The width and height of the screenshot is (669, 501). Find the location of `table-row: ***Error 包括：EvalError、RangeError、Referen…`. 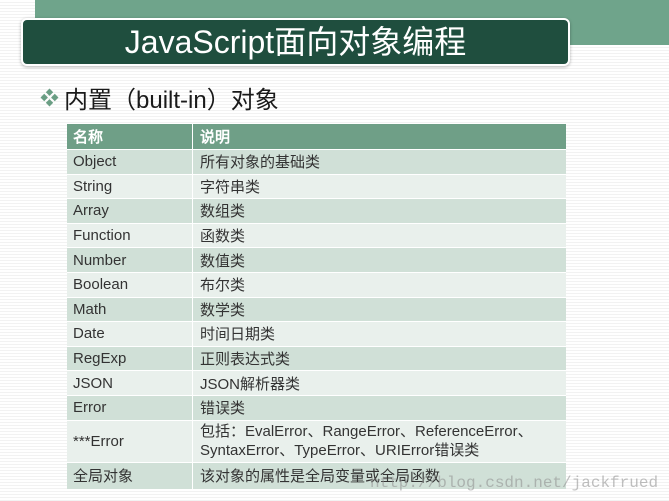

table-row: ***Error 包括：EvalError、RangeError、Referen… is located at coordinates (316, 441).